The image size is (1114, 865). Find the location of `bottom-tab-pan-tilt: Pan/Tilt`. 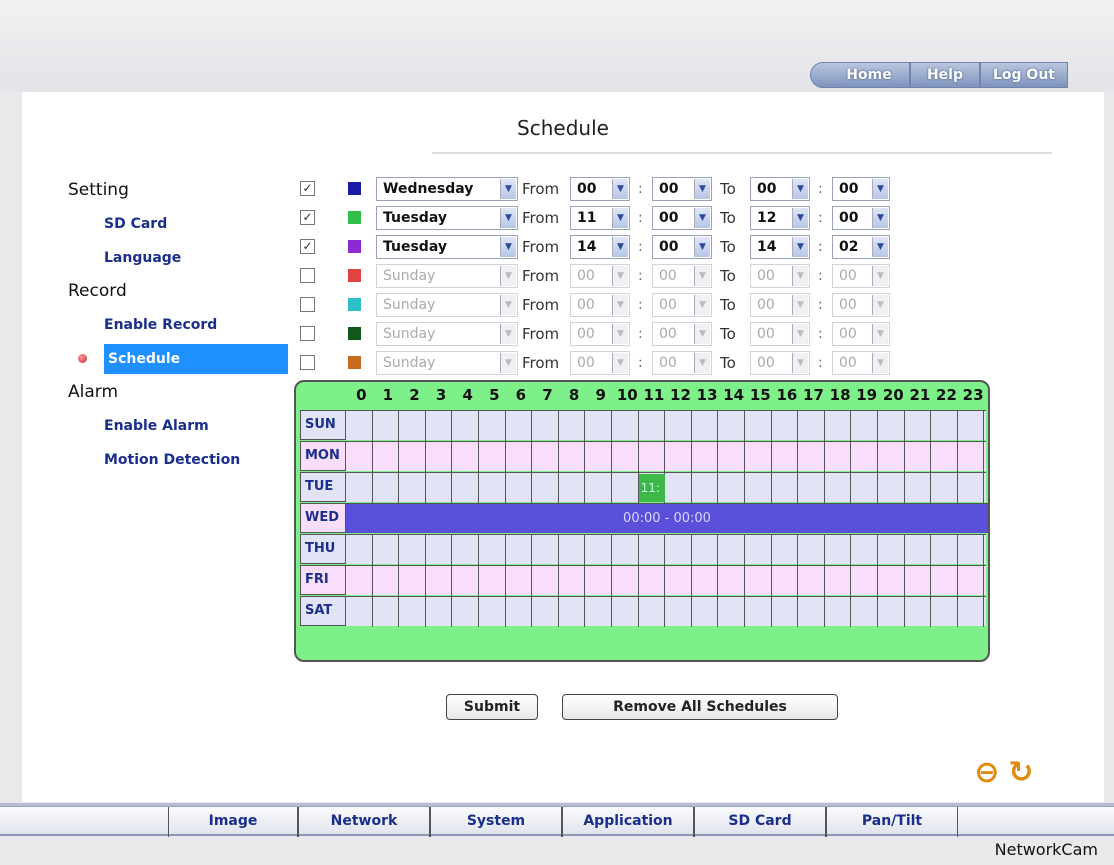

bottom-tab-pan-tilt: Pan/Tilt is located at coordinates (892, 822).